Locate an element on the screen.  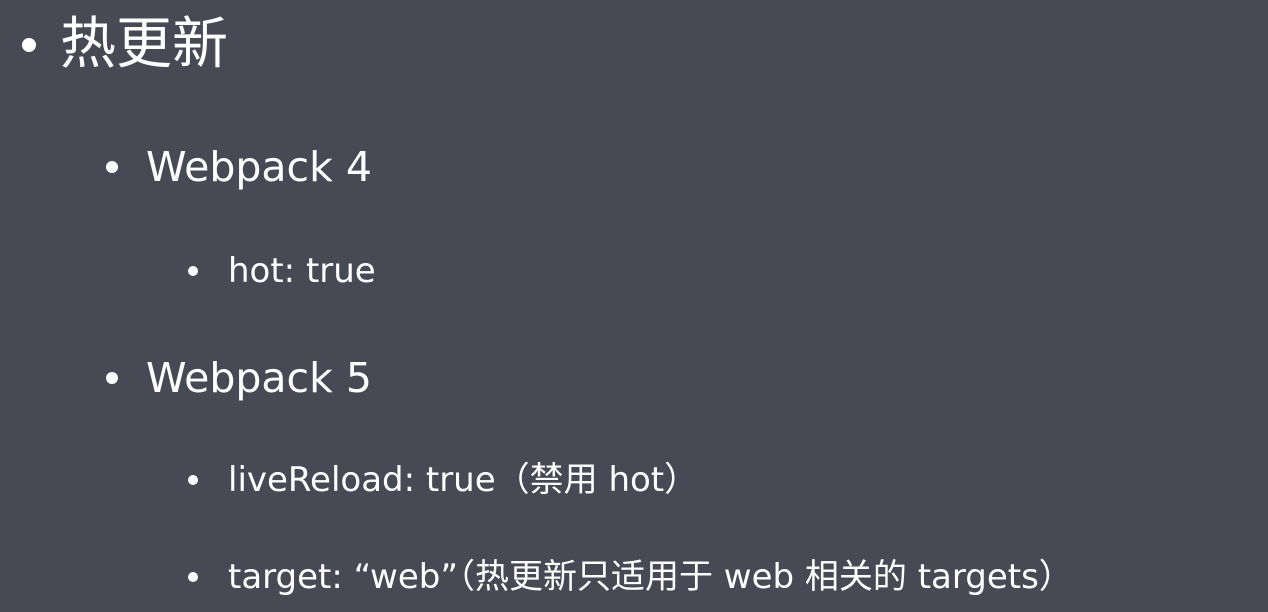
list-item-text: Webpack 5 is located at coordinates (259, 377).